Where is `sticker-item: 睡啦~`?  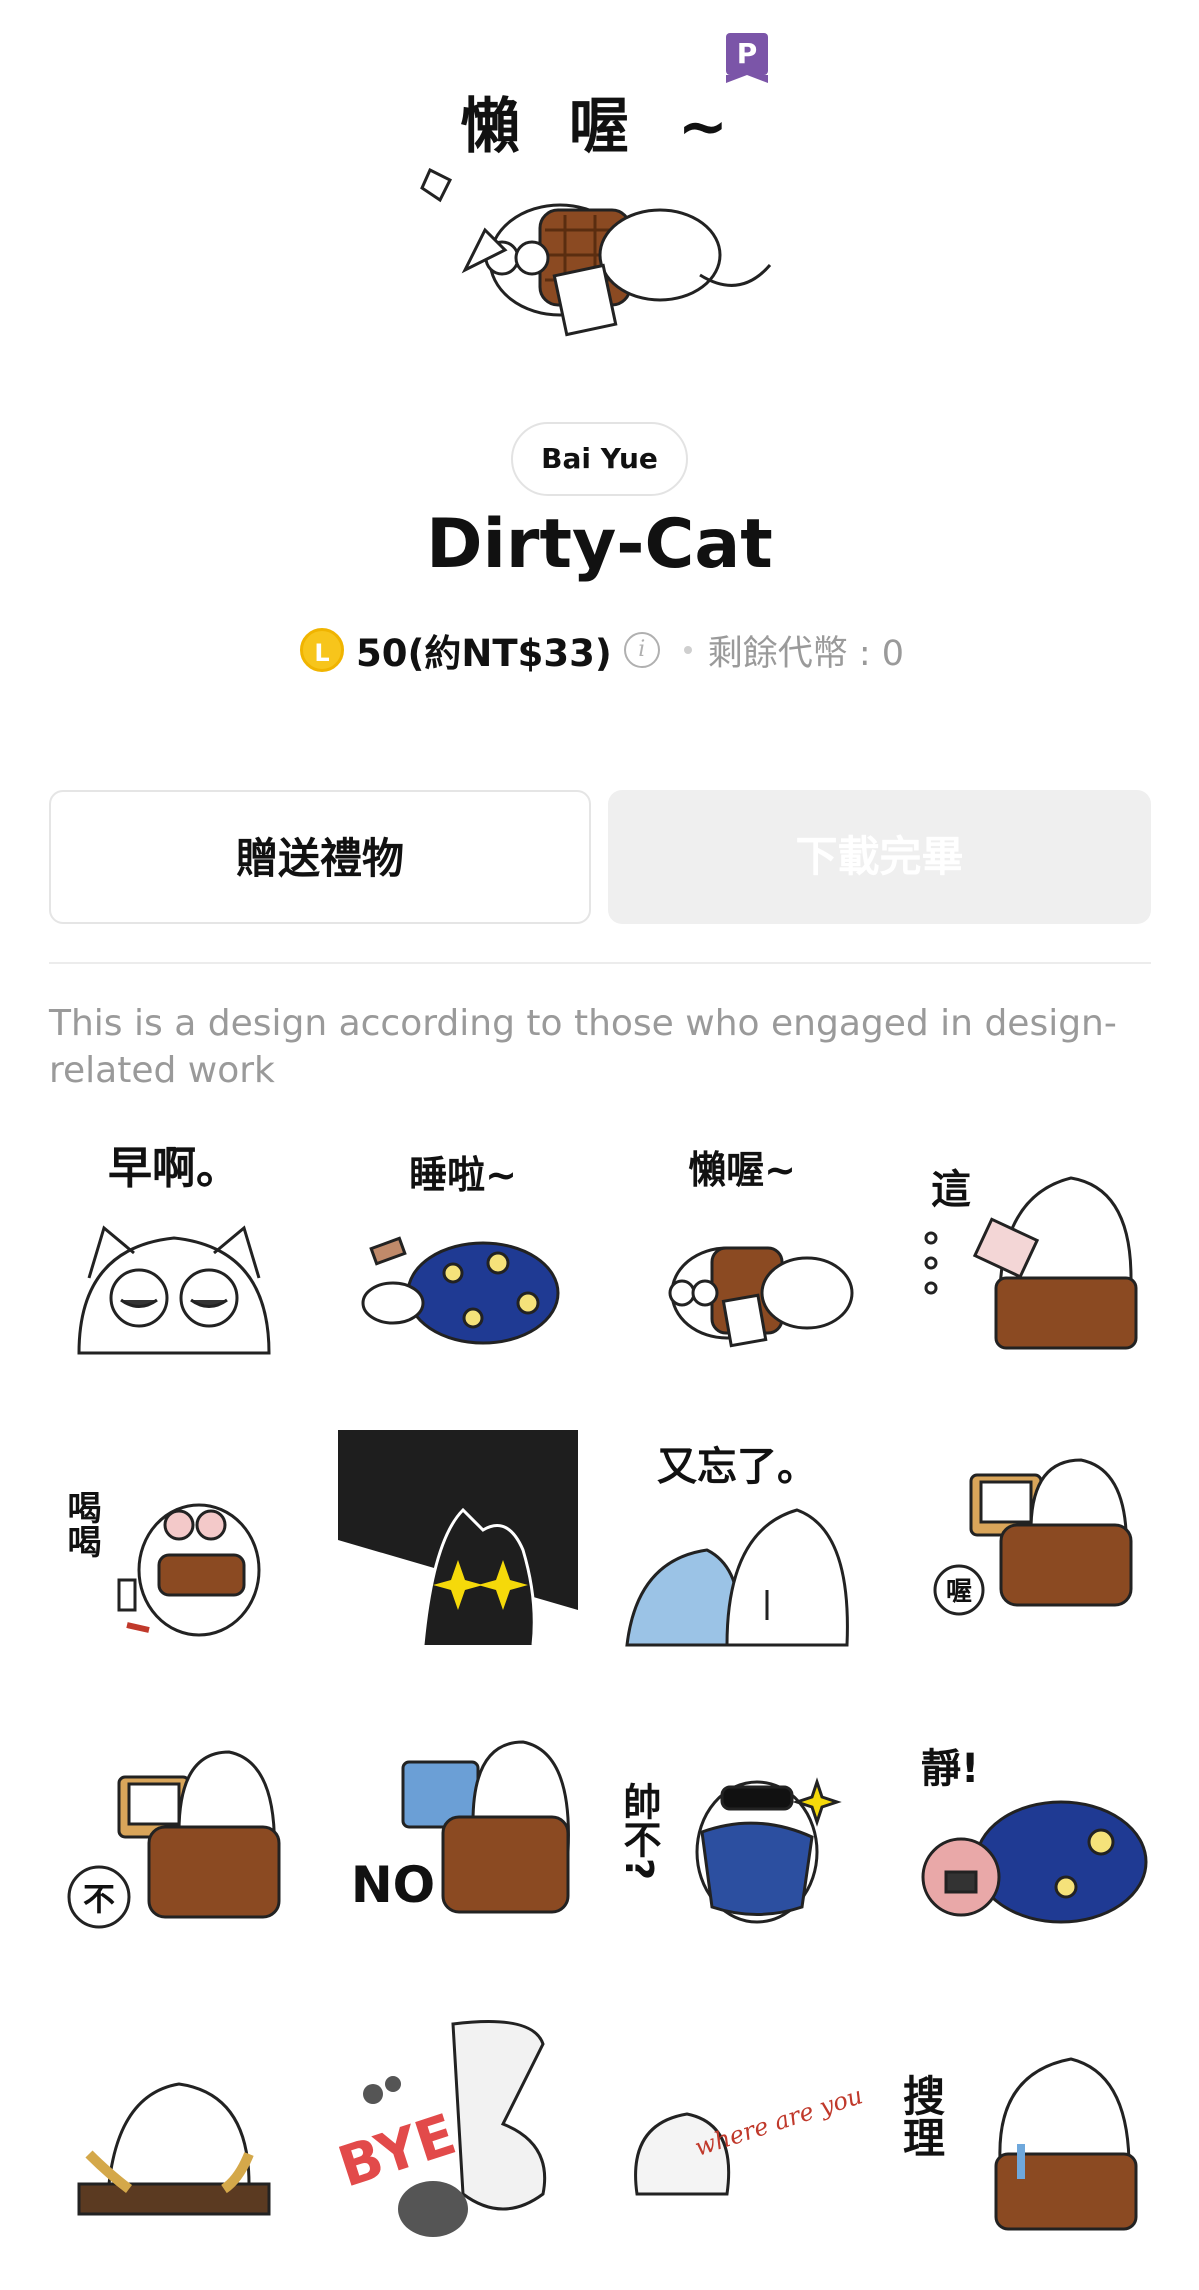
sticker-item: 睡啦~ is located at coordinates (458, 1248).